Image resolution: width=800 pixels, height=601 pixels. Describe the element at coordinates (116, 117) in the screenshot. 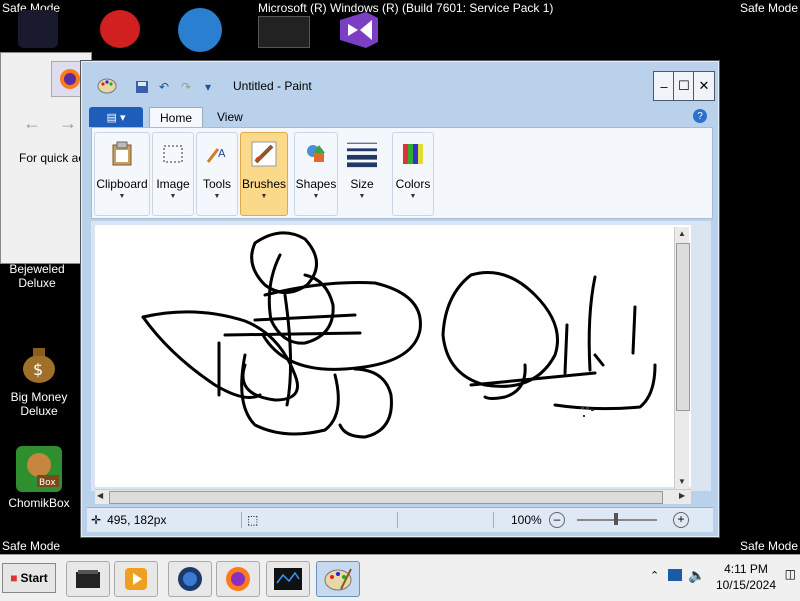

I see `paint-menu-button: ▤ ▾` at that location.